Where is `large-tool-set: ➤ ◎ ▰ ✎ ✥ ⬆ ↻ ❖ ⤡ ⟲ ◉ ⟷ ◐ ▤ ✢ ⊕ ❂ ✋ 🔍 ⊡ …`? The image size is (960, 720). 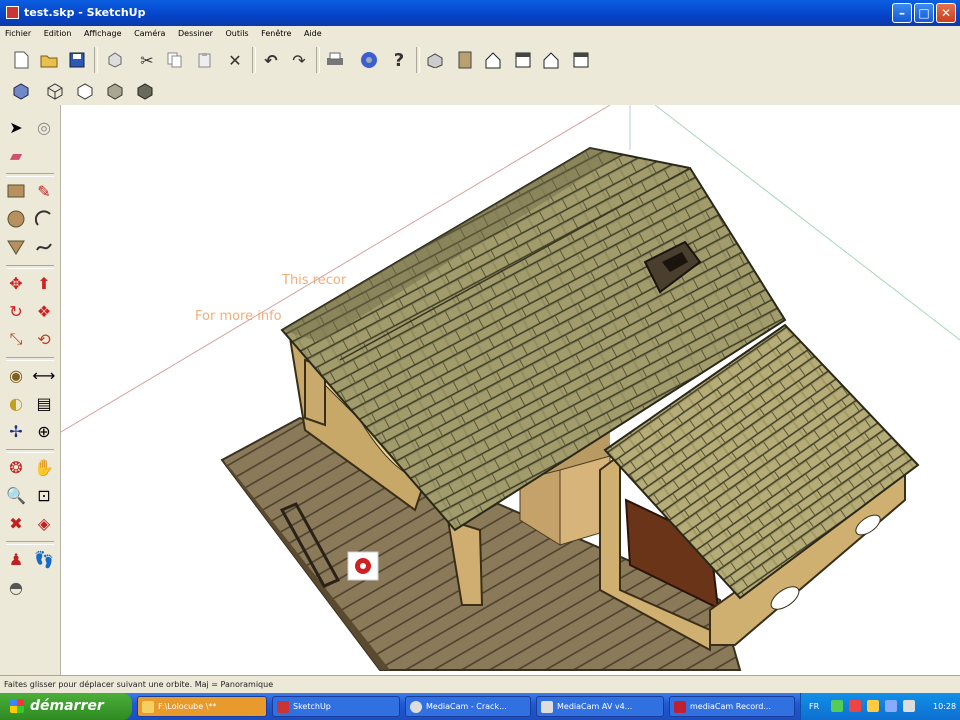
large-tool-set: ➤ ◎ ▰ ✎ ✥ ⬆ ↻ ❖ ⤡ ⟲ ◉ ⟷ ◐ ▤ ✢ ⊕ ❂ ✋ 🔍 ⊡ … is located at coordinates (30, 390).